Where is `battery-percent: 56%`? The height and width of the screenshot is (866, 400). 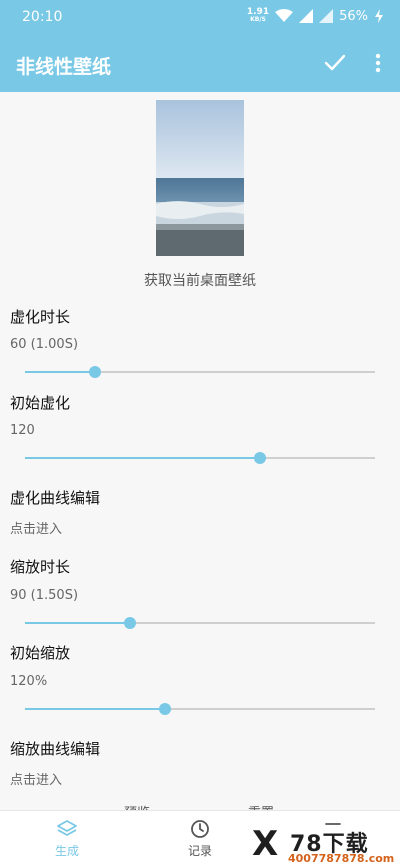
battery-percent: 56% is located at coordinates (353, 16).